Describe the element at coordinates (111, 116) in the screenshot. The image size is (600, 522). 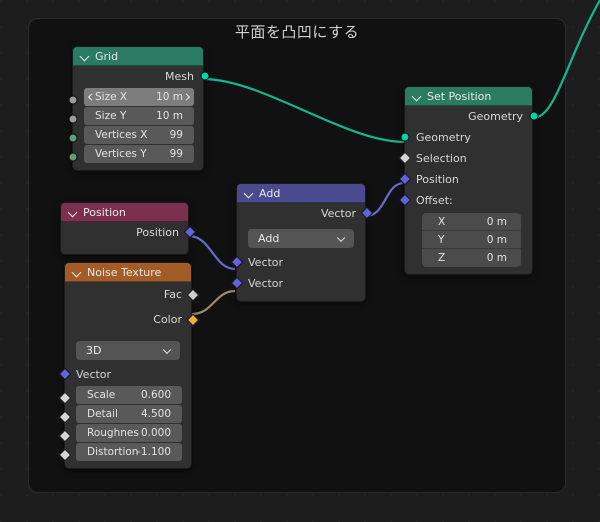
I see `field-grid-size-y-label: Size Y` at that location.